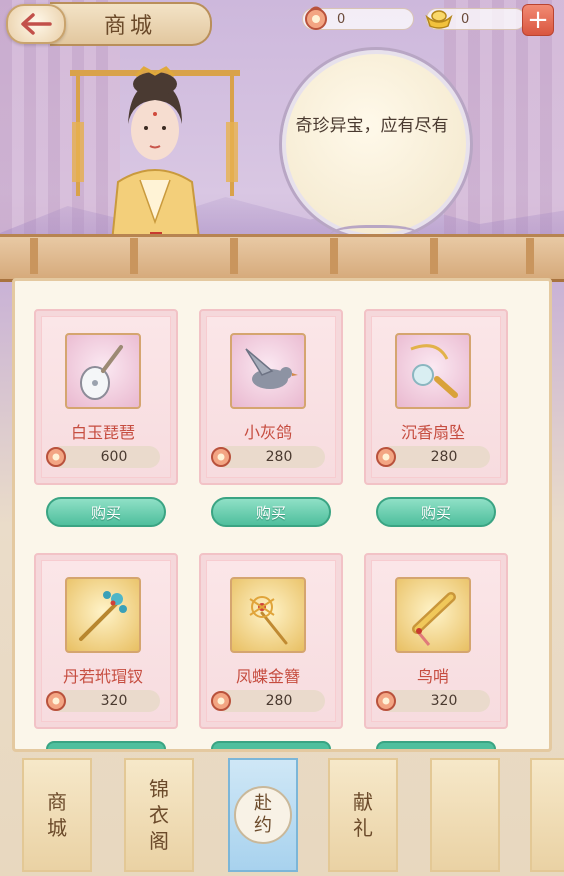 This screenshot has width=564, height=876. Describe the element at coordinates (376, 144) in the screenshot. I see `speech-moon-frame` at that location.